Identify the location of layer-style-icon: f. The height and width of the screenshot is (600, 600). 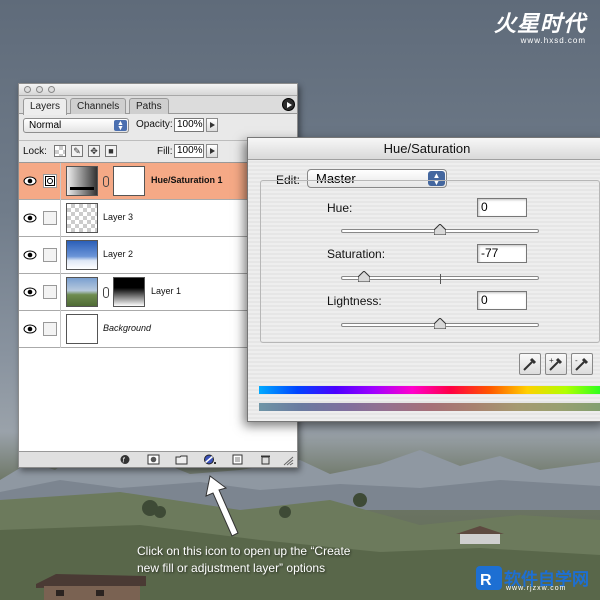
(125, 459).